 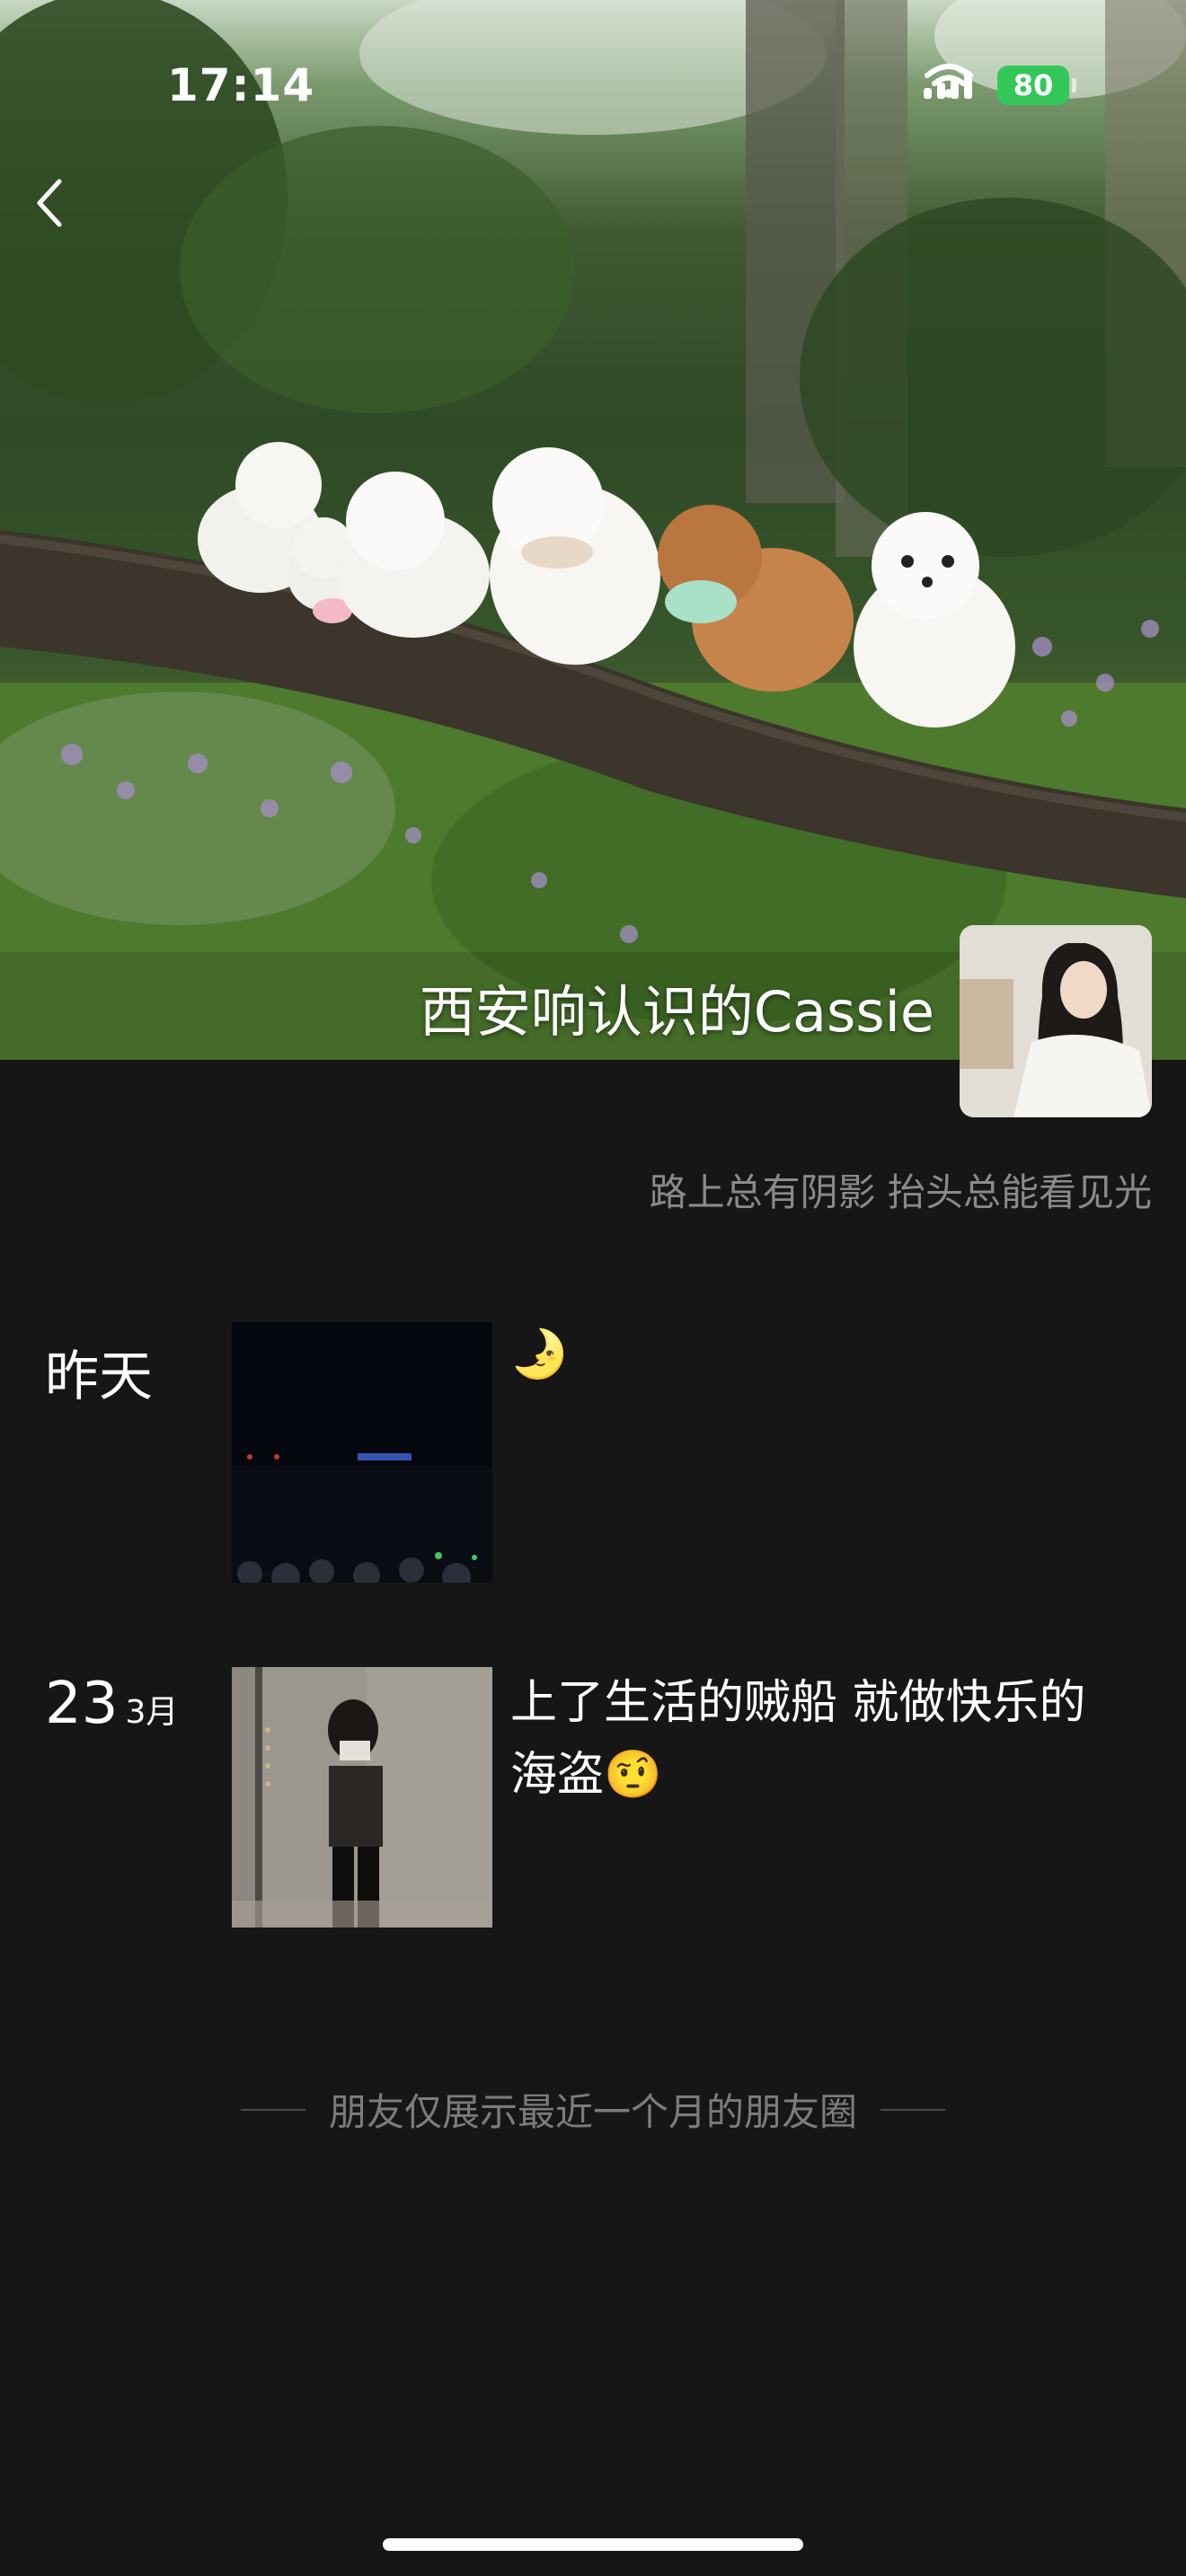 What do you see at coordinates (272, 2109) in the screenshot?
I see `divider-left` at bounding box center [272, 2109].